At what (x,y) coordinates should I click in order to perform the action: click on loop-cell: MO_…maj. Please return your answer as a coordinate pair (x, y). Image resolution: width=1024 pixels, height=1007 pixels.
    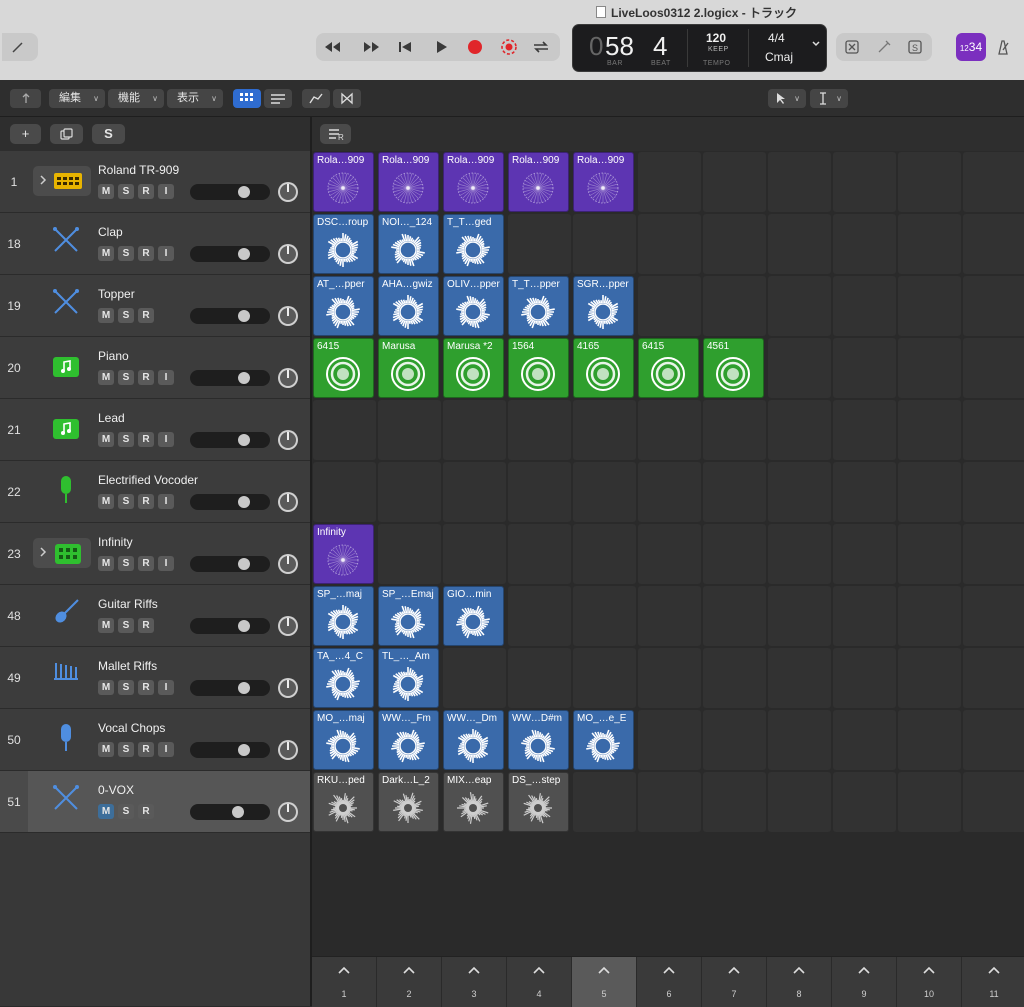
    Looking at the image, I should click on (343, 740).